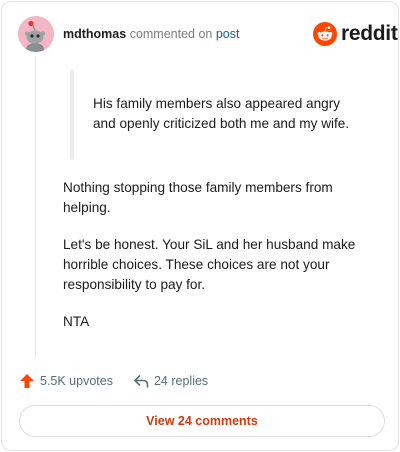  Describe the element at coordinates (76, 381) in the screenshot. I see `upvotes-count: 5.5K upvotes` at that location.